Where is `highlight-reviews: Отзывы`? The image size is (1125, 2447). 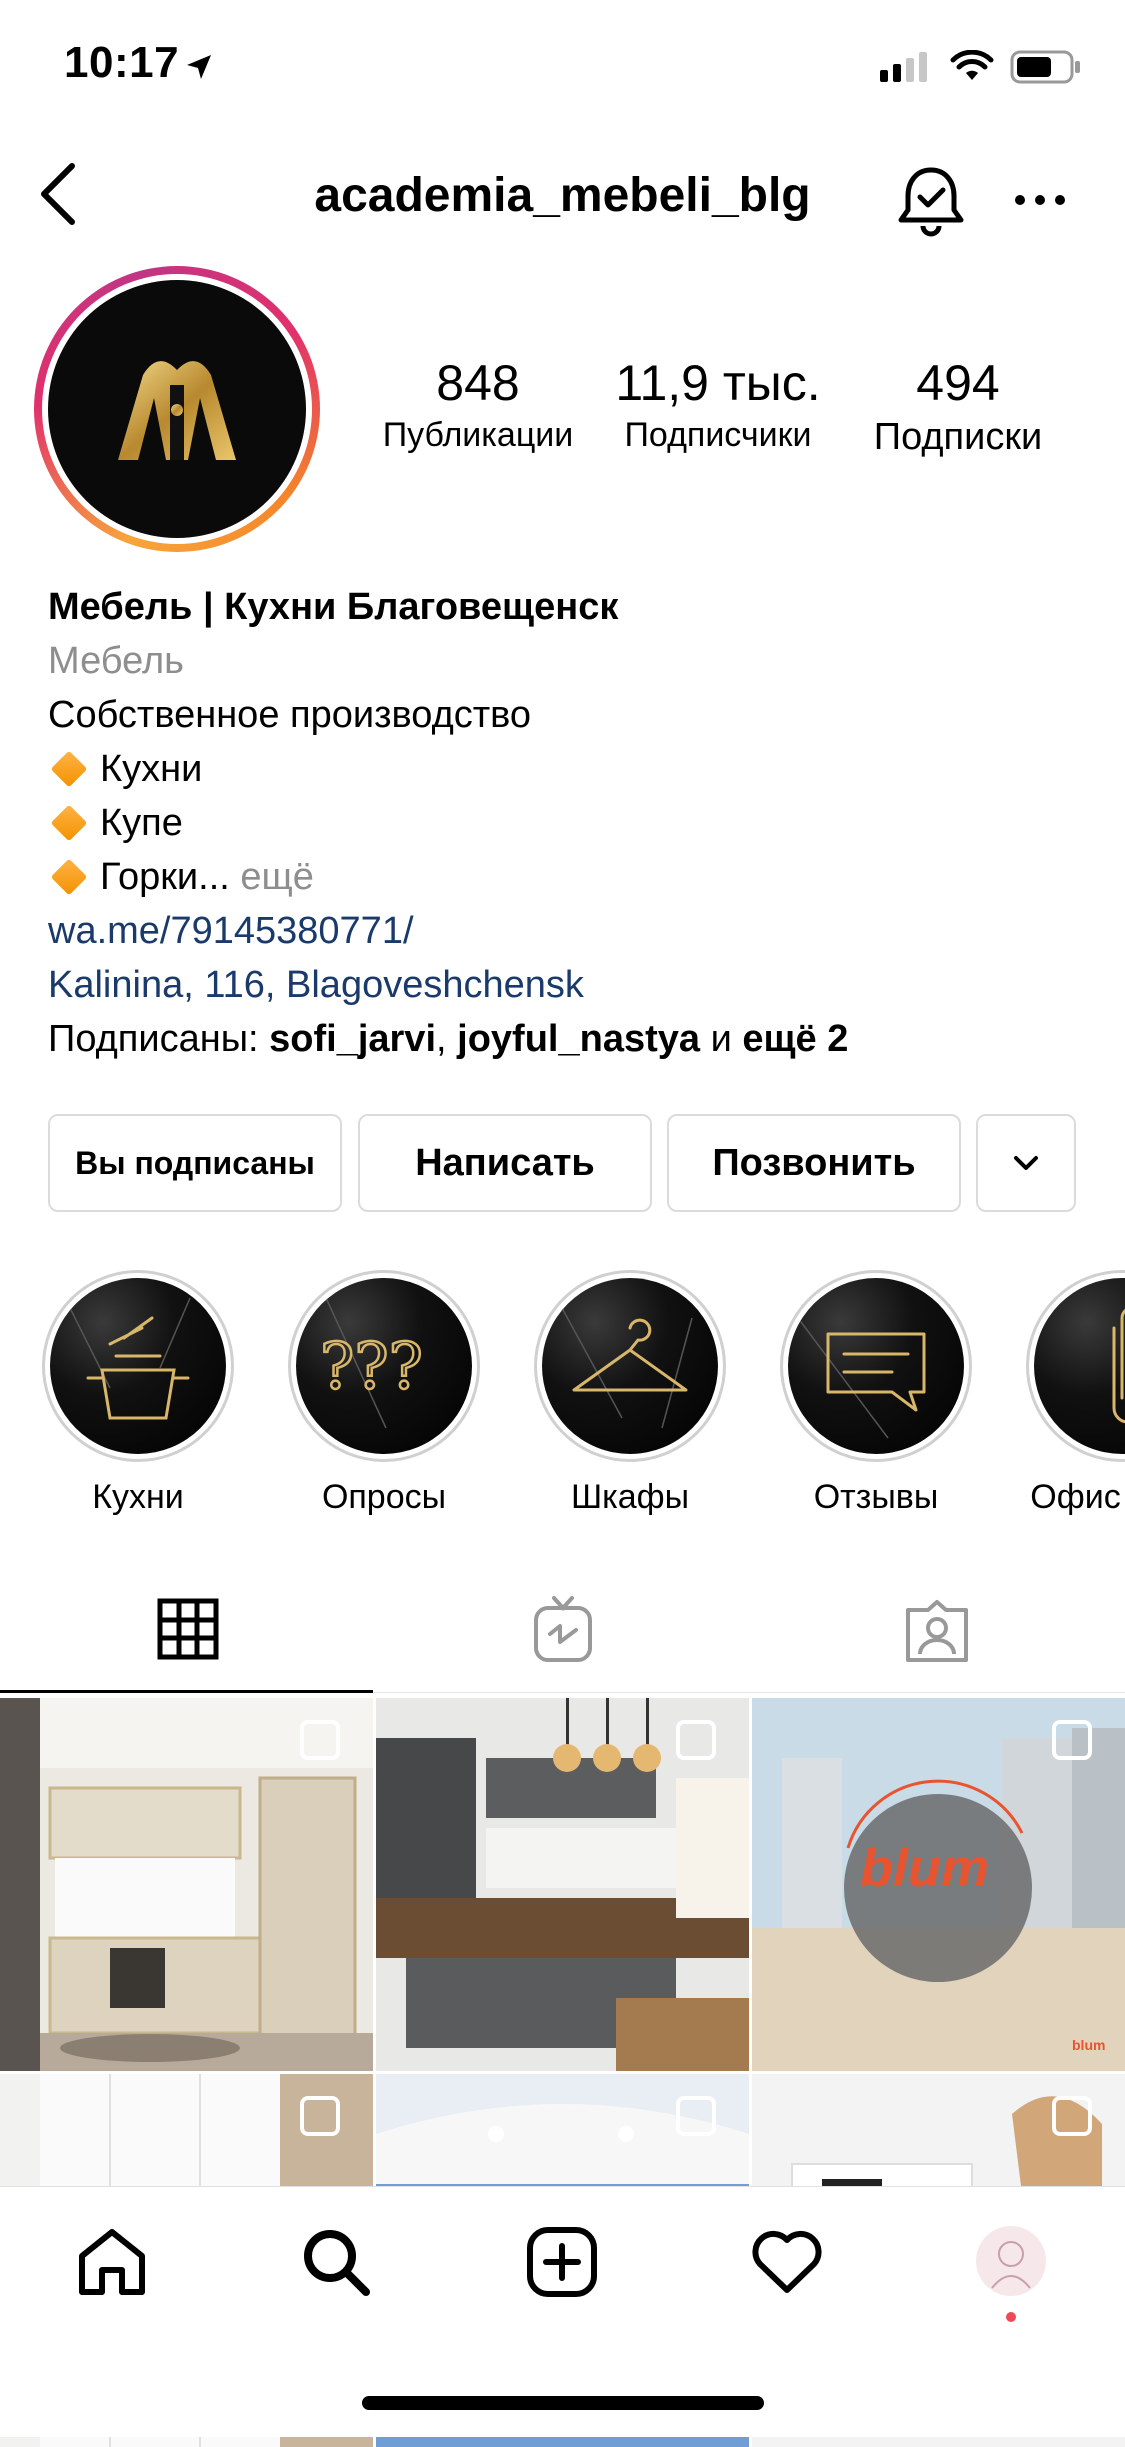
highlight-reviews: Отзывы is located at coordinates (876, 1393).